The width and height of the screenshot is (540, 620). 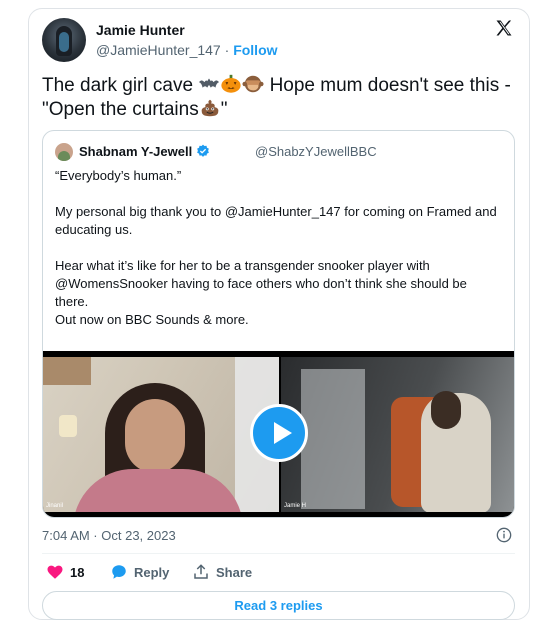 I want to click on tweet-timestamp: 7:04 AM · Oct 23, 2023, so click(x=109, y=535).